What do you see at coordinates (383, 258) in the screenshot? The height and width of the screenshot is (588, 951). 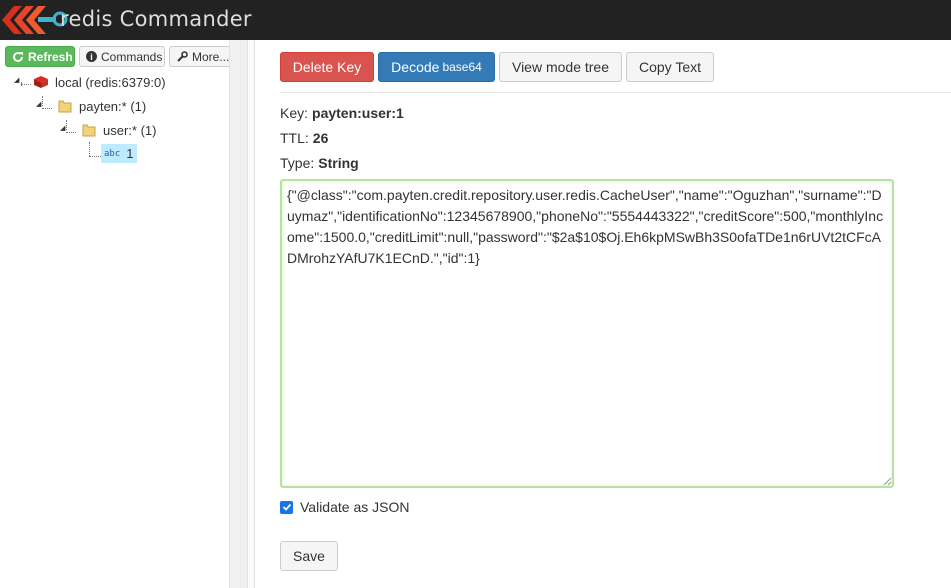 I see `editor-line: DMrohzYAfU7K1ECnD.","id":1}` at bounding box center [383, 258].